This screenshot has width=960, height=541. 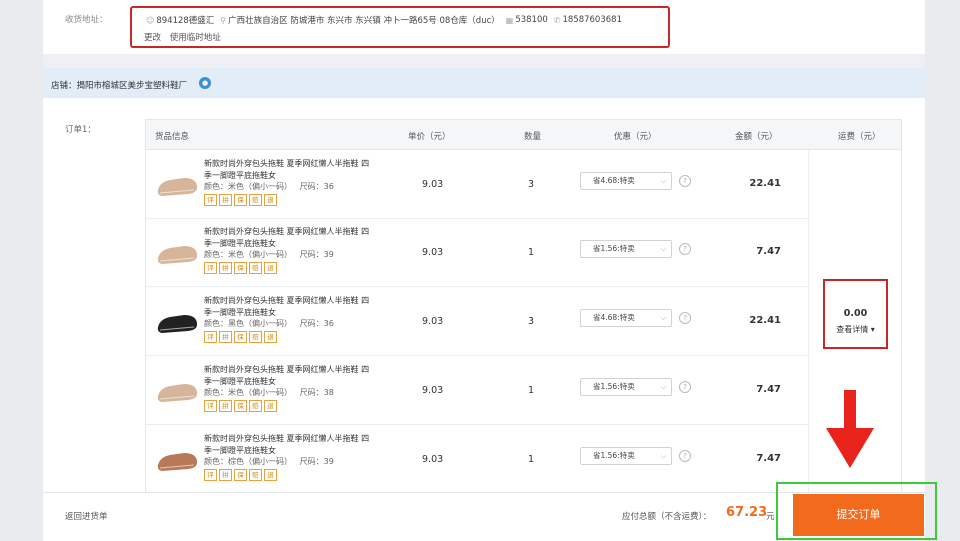 I want to click on red-arrow-down-icon, so click(x=850, y=429).